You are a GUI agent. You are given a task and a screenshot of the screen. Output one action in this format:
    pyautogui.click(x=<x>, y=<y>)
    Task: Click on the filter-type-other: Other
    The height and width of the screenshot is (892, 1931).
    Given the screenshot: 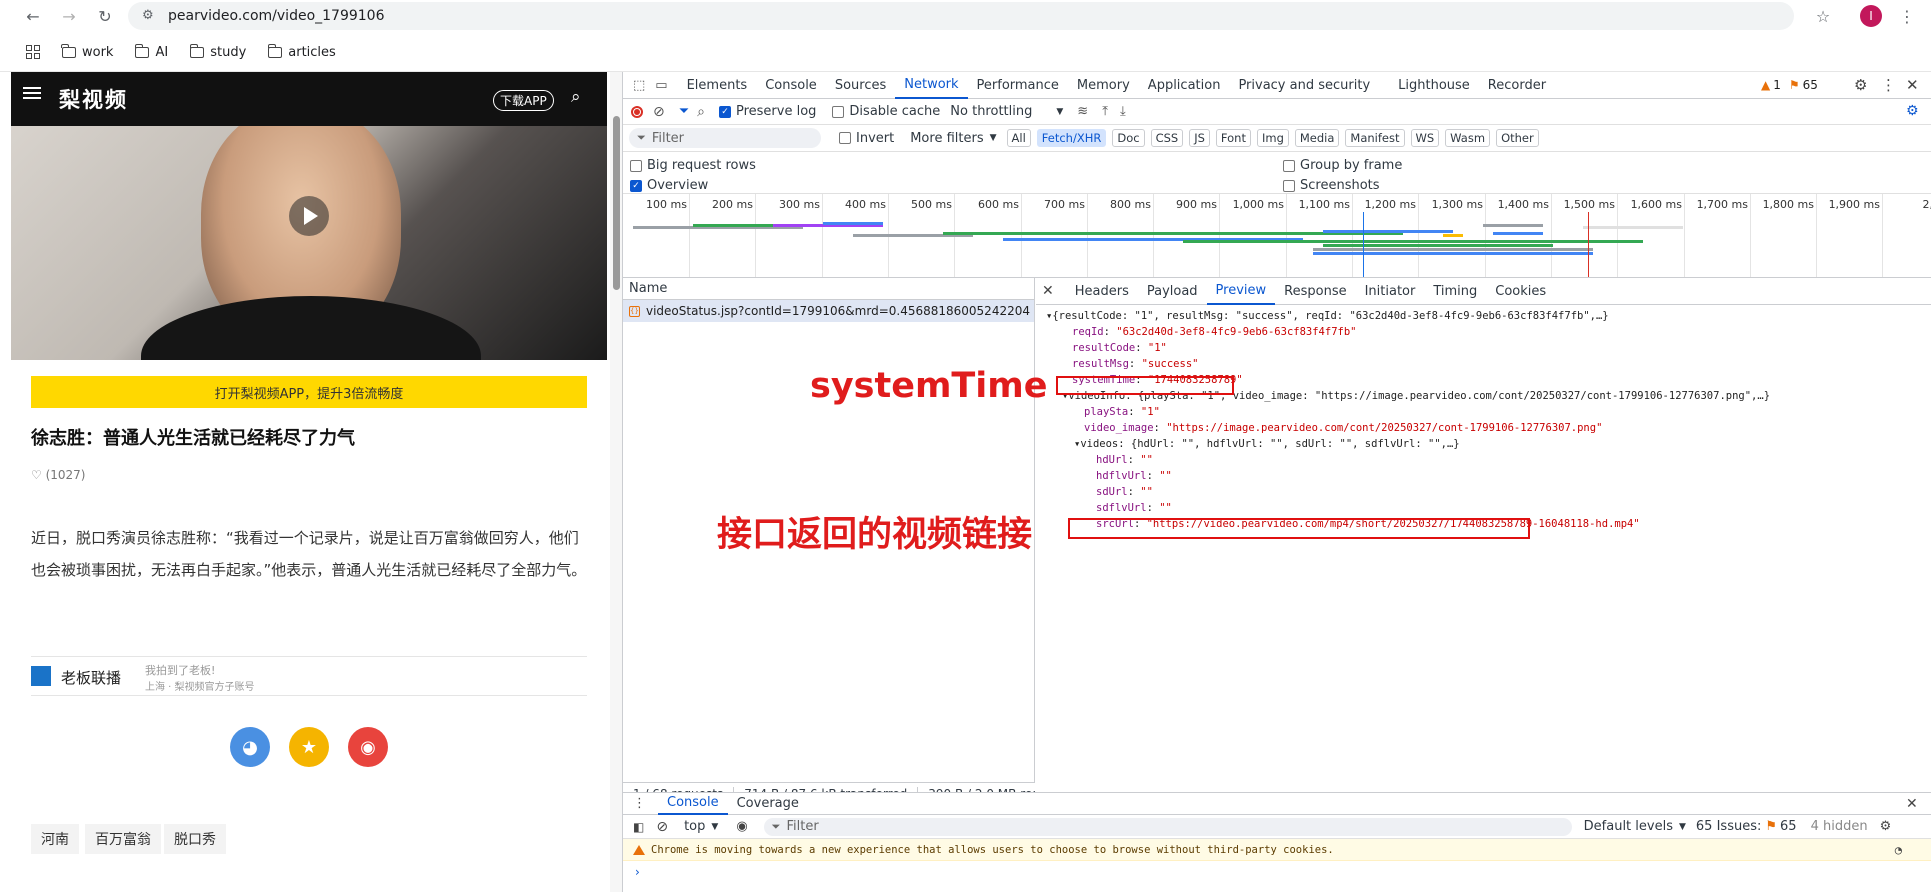 What is the action you would take?
    pyautogui.click(x=1517, y=138)
    